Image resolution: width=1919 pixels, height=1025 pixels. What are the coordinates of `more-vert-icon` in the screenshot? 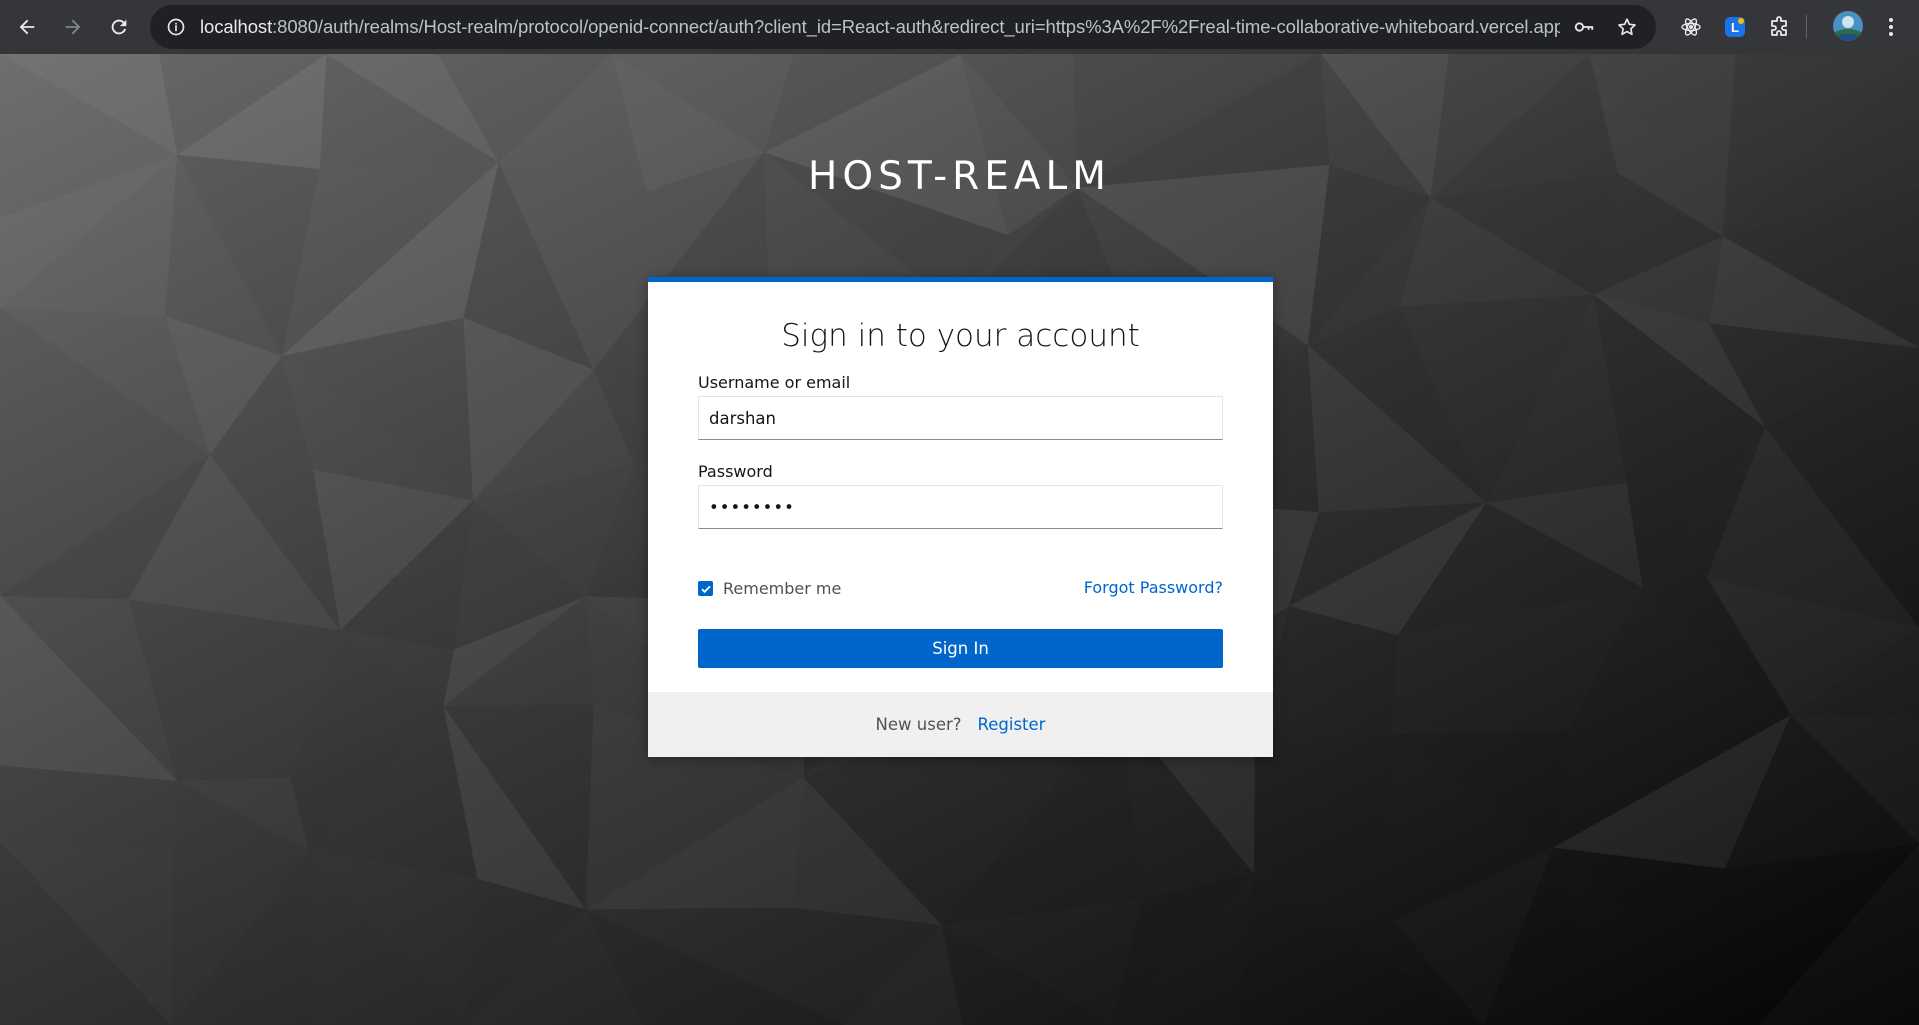 It's located at (1891, 27).